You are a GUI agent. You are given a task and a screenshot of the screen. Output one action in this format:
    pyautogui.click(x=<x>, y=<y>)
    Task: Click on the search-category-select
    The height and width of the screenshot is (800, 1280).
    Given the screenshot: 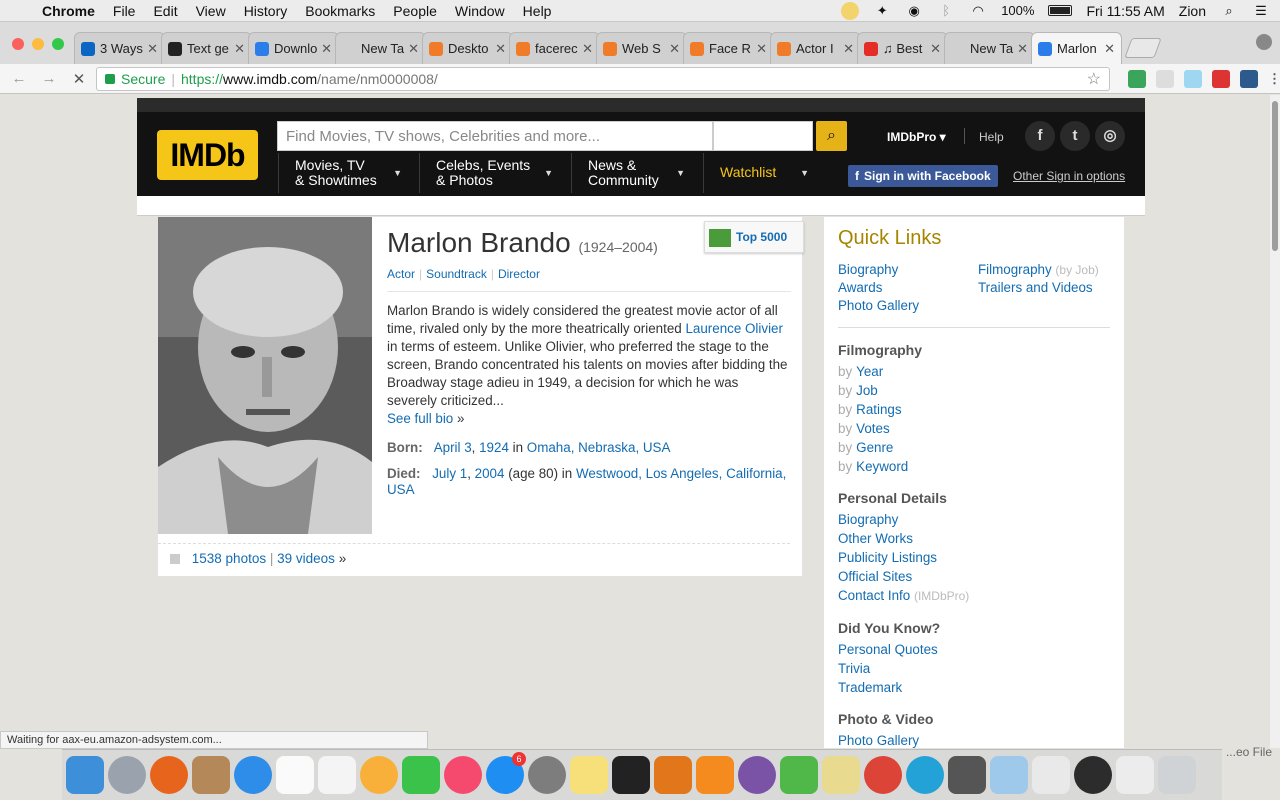 What is the action you would take?
    pyautogui.click(x=763, y=136)
    